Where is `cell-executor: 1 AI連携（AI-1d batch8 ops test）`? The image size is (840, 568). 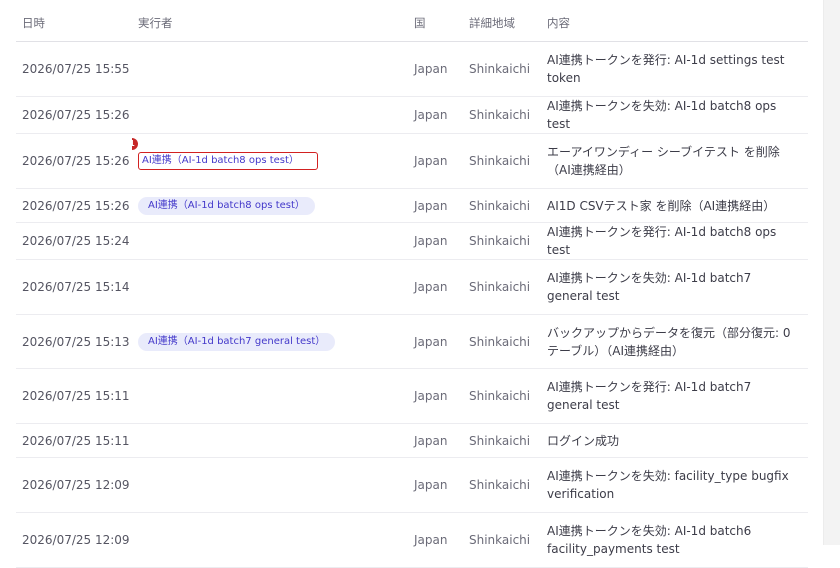
cell-executor: 1 AI連携（AI-1d batch8 ops test） is located at coordinates (270, 161).